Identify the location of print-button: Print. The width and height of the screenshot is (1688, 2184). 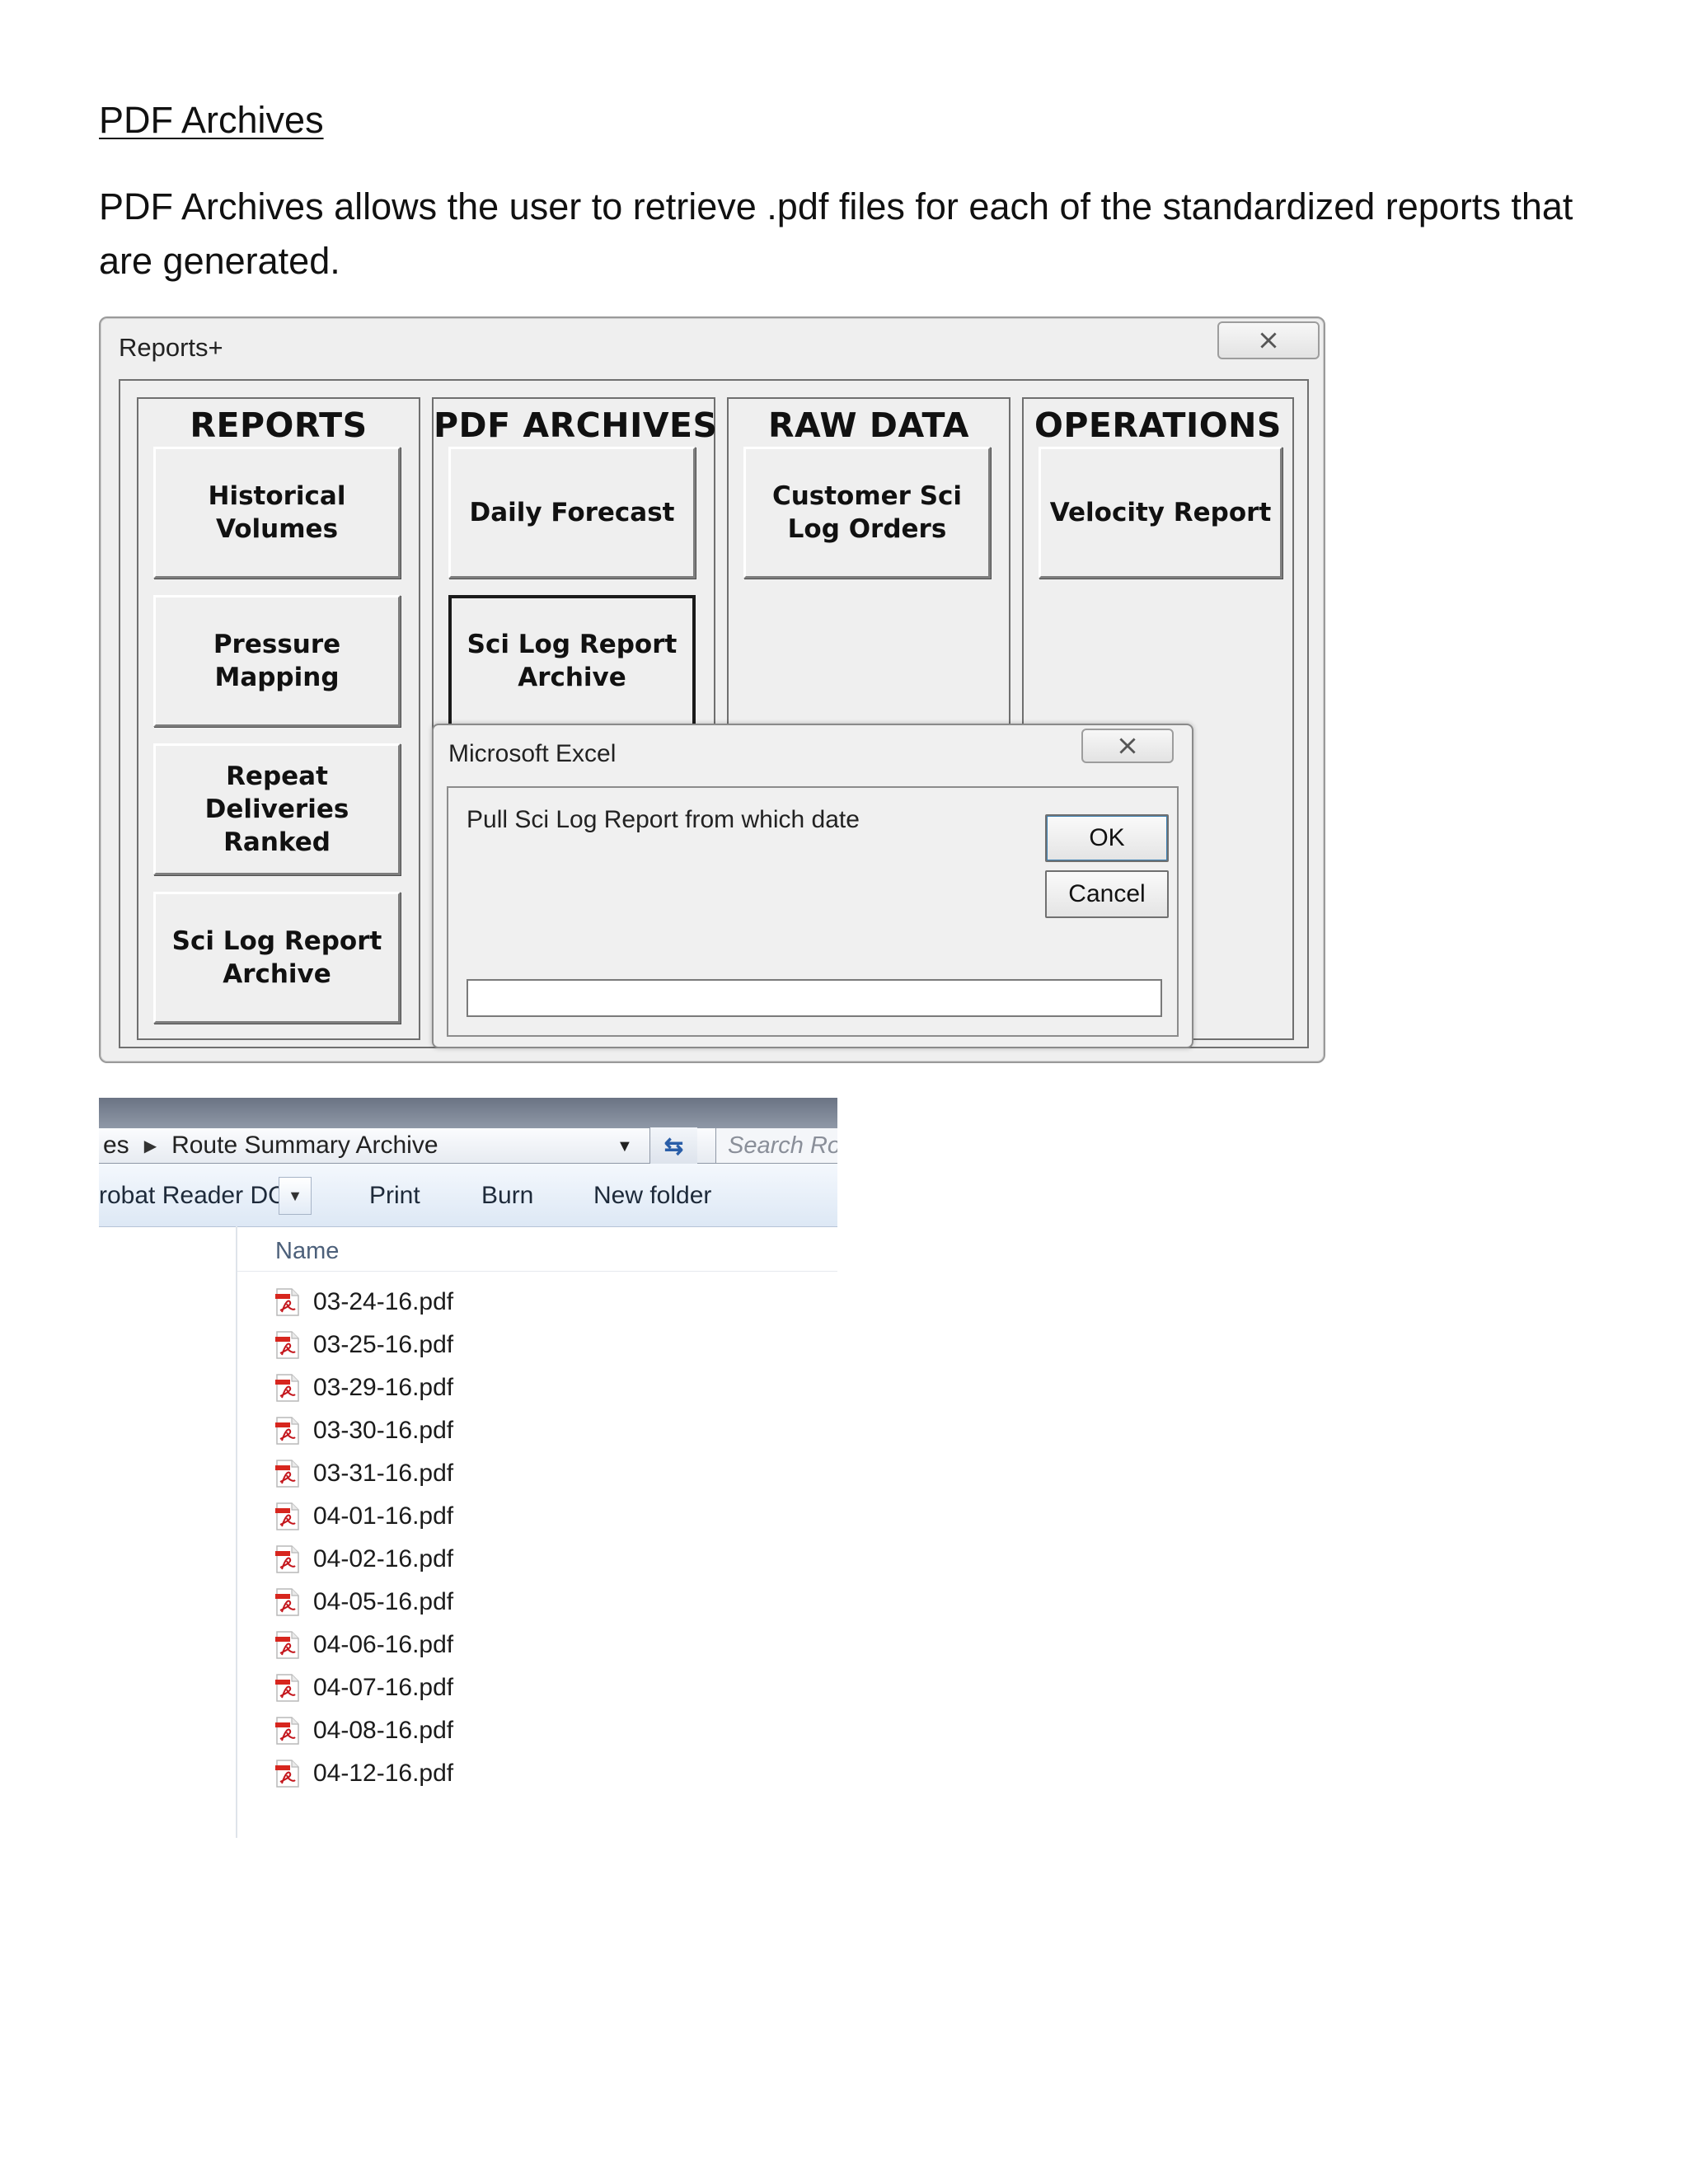
(394, 1196).